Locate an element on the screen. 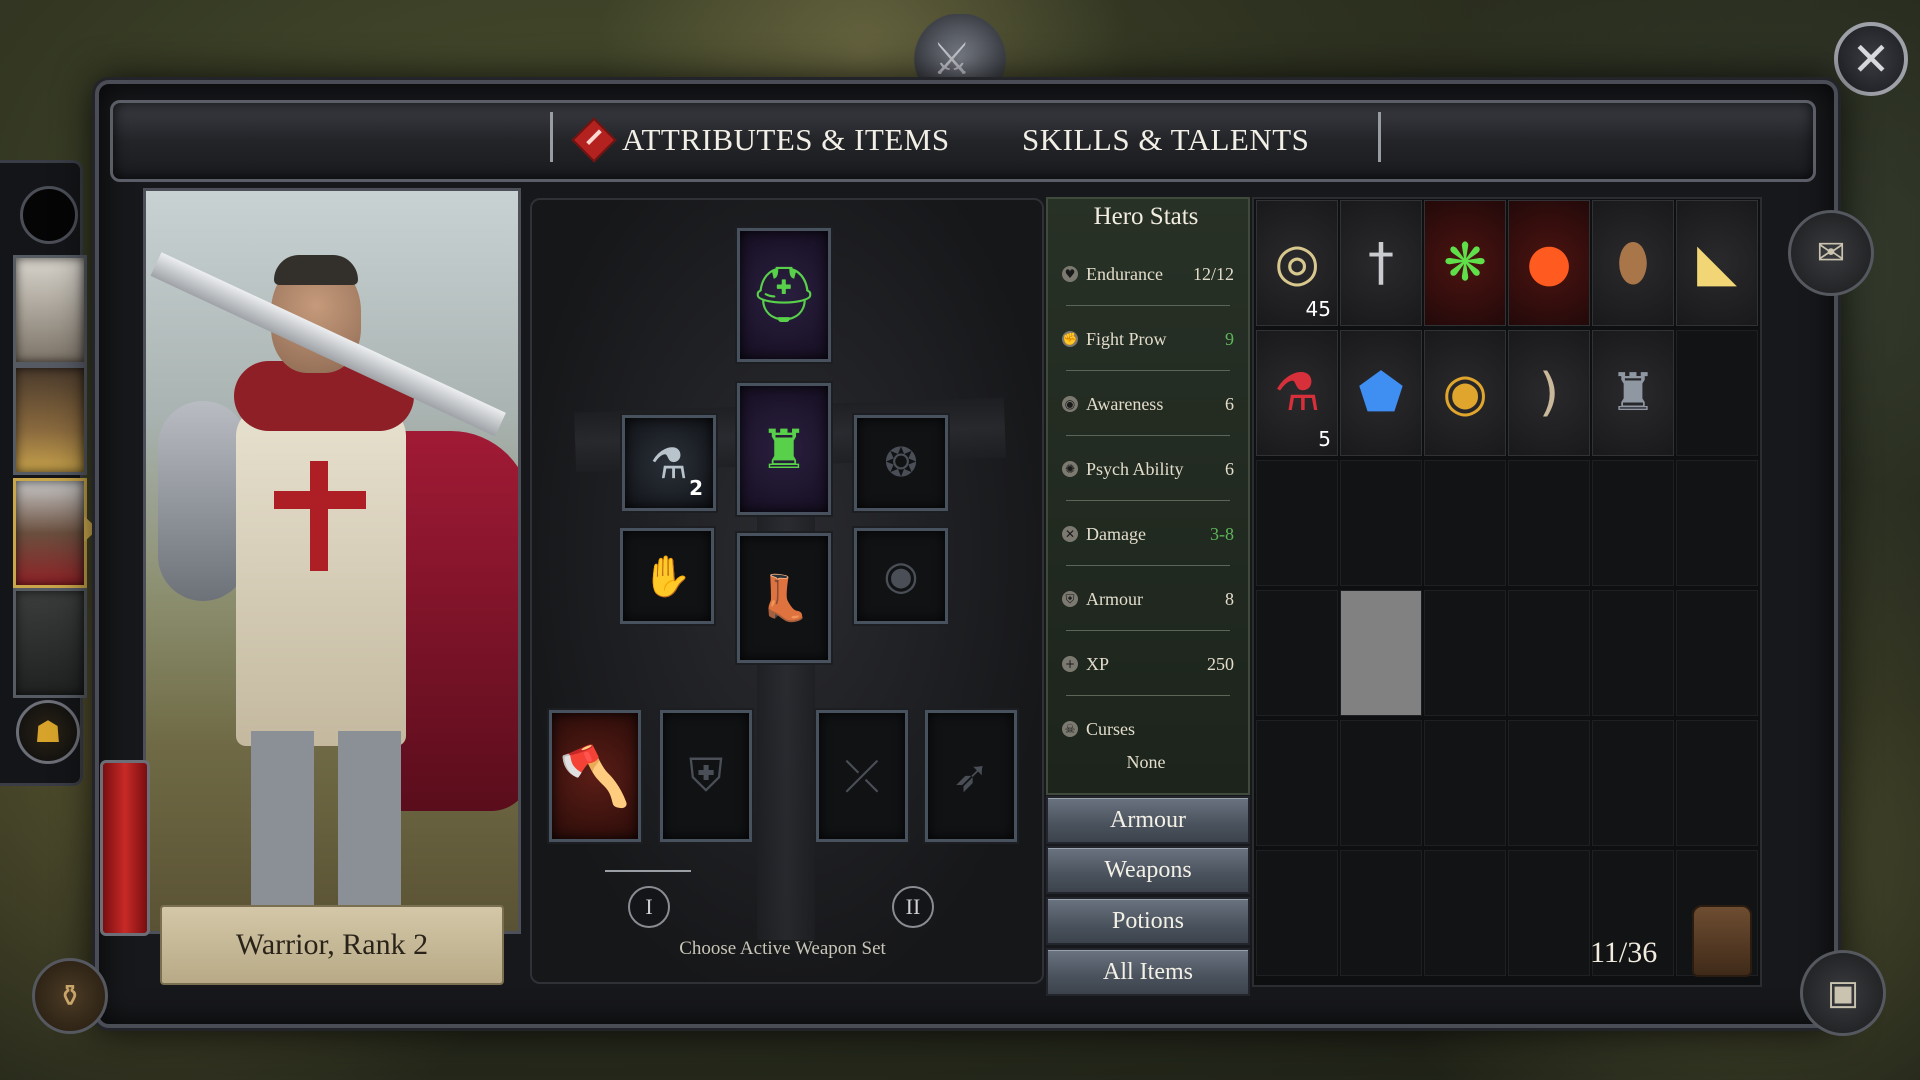 The width and height of the screenshot is (1920, 1080). shield-outline-icon: ⛨ is located at coordinates (706, 775).